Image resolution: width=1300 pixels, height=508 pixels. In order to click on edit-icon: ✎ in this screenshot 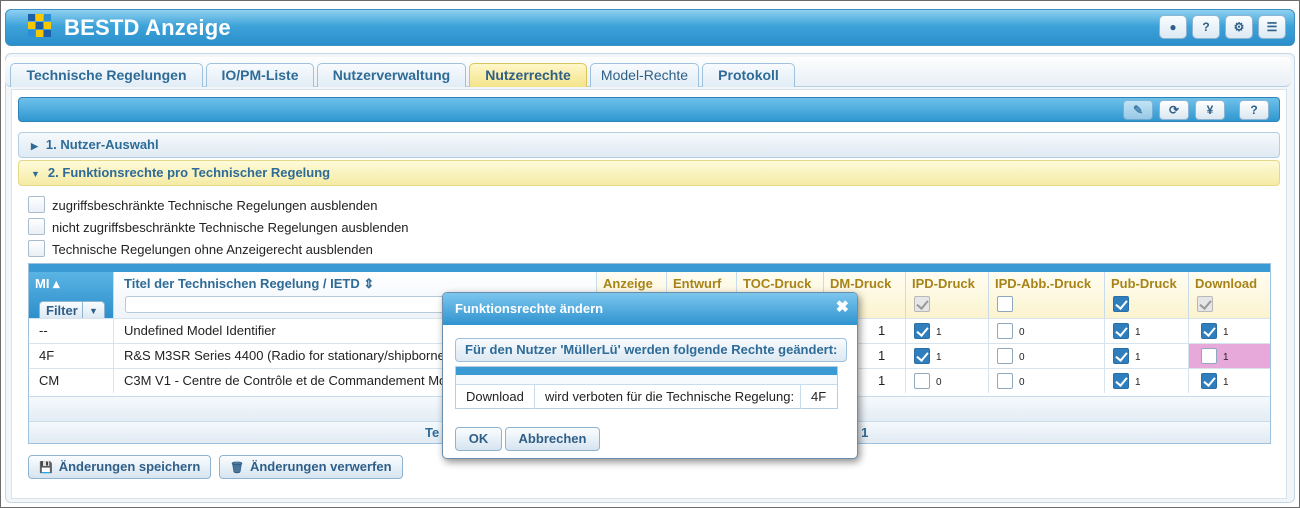, I will do `click(1138, 110)`.